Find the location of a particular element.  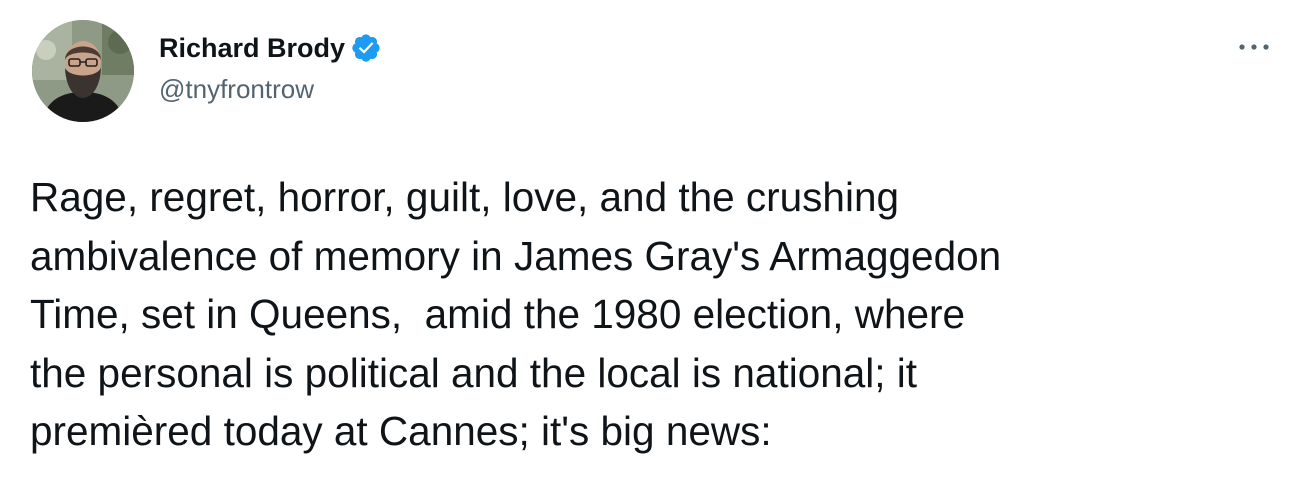

author-avatar is located at coordinates (83, 71).